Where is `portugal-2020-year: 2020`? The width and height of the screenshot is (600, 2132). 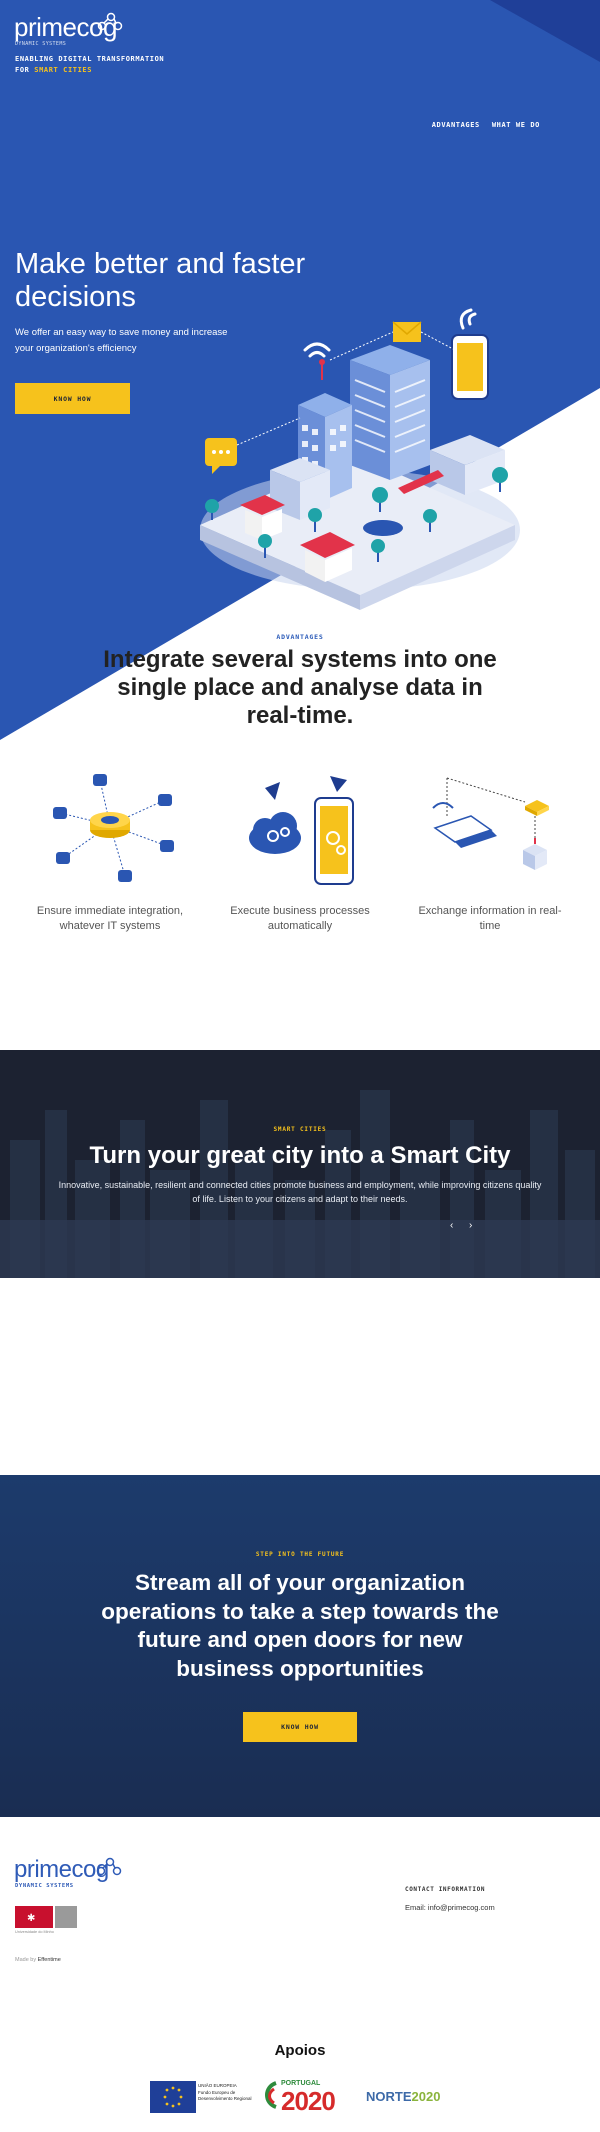 portugal-2020-year: 2020 is located at coordinates (308, 2101).